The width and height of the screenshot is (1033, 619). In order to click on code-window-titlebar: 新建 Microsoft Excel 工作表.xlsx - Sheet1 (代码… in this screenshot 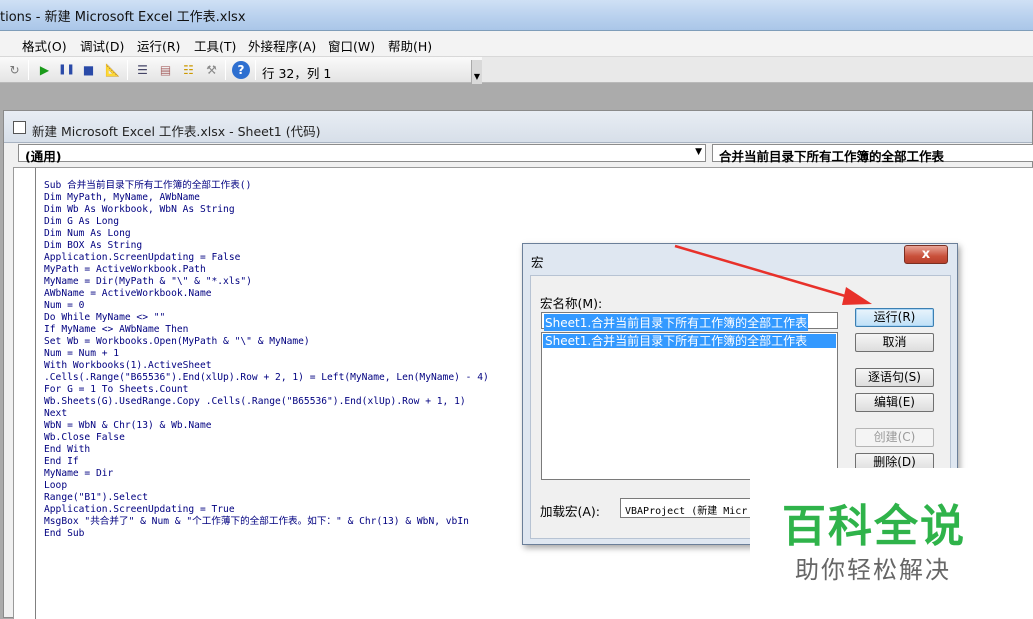, I will do `click(518, 127)`.